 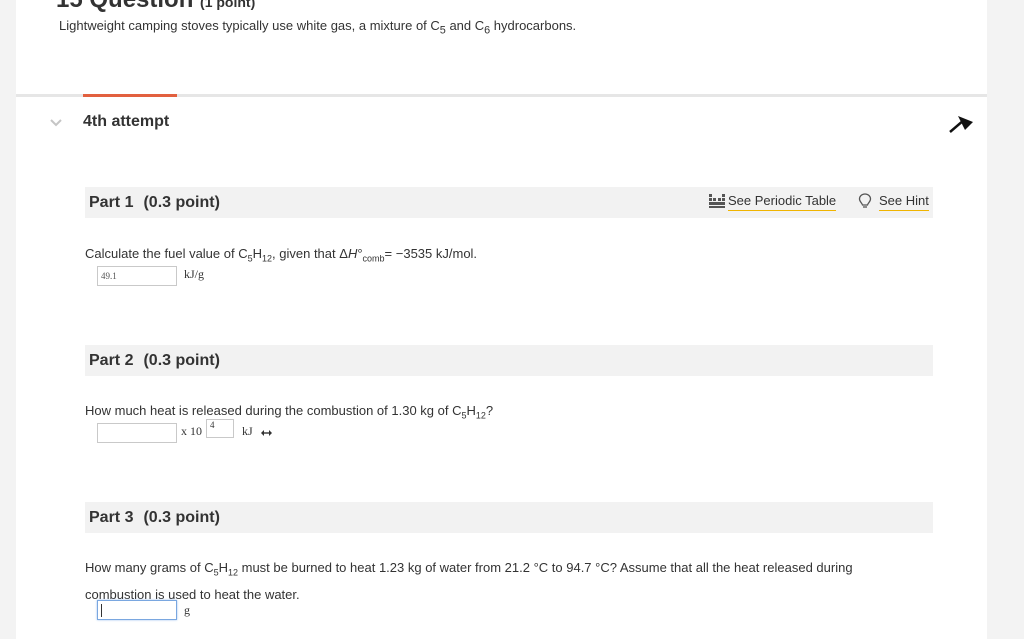 What do you see at coordinates (137, 433) in the screenshot?
I see `part-2-answer-input` at bounding box center [137, 433].